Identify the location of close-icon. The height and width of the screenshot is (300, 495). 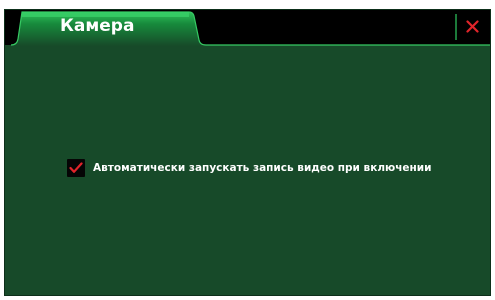
(472, 26).